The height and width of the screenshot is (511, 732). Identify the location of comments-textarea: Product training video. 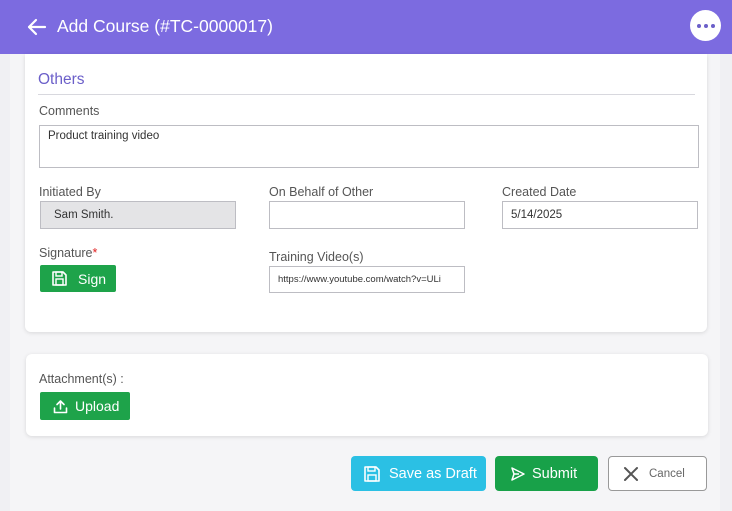
(369, 146).